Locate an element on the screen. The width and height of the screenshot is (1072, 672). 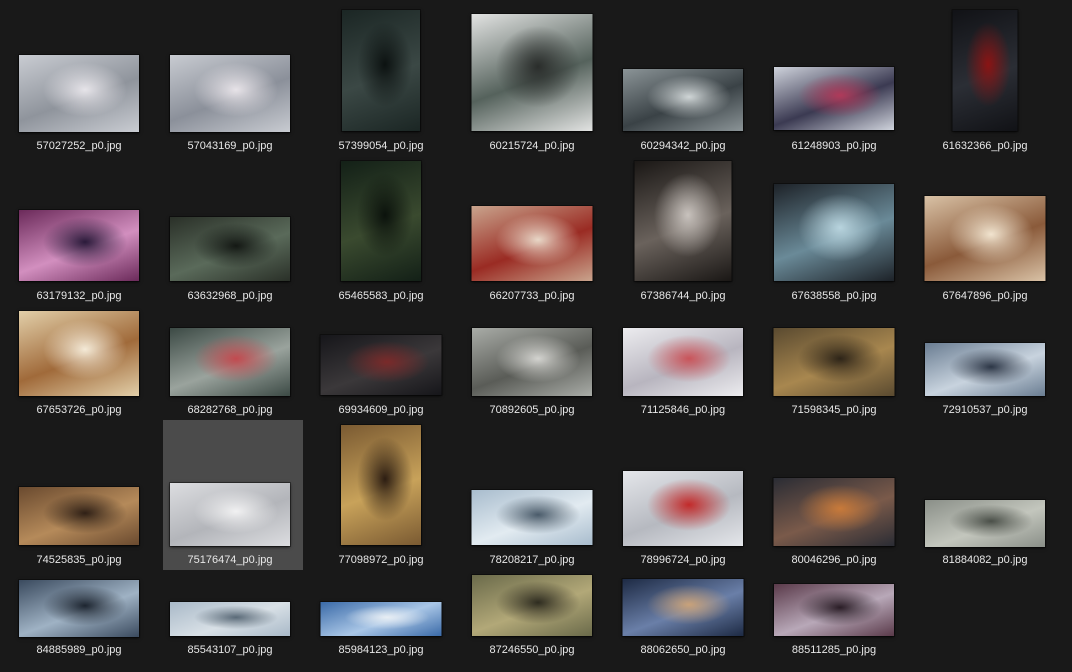
file-name-label: 84885989_p0.jpg is located at coordinates (79, 650).